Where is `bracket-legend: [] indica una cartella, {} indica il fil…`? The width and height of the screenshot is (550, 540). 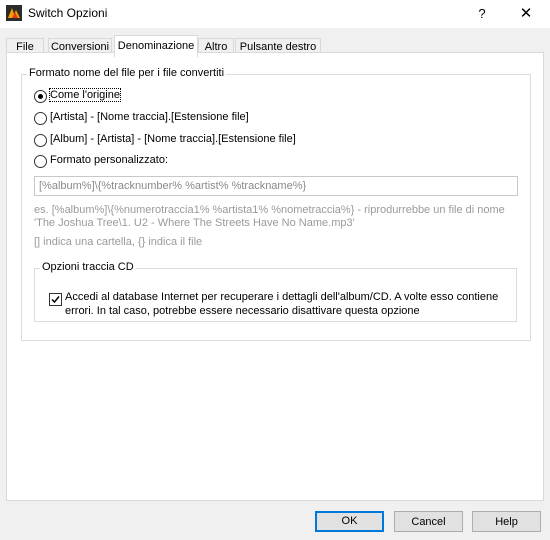 bracket-legend: [] indica una cartella, {} indica il fil… is located at coordinates (118, 242).